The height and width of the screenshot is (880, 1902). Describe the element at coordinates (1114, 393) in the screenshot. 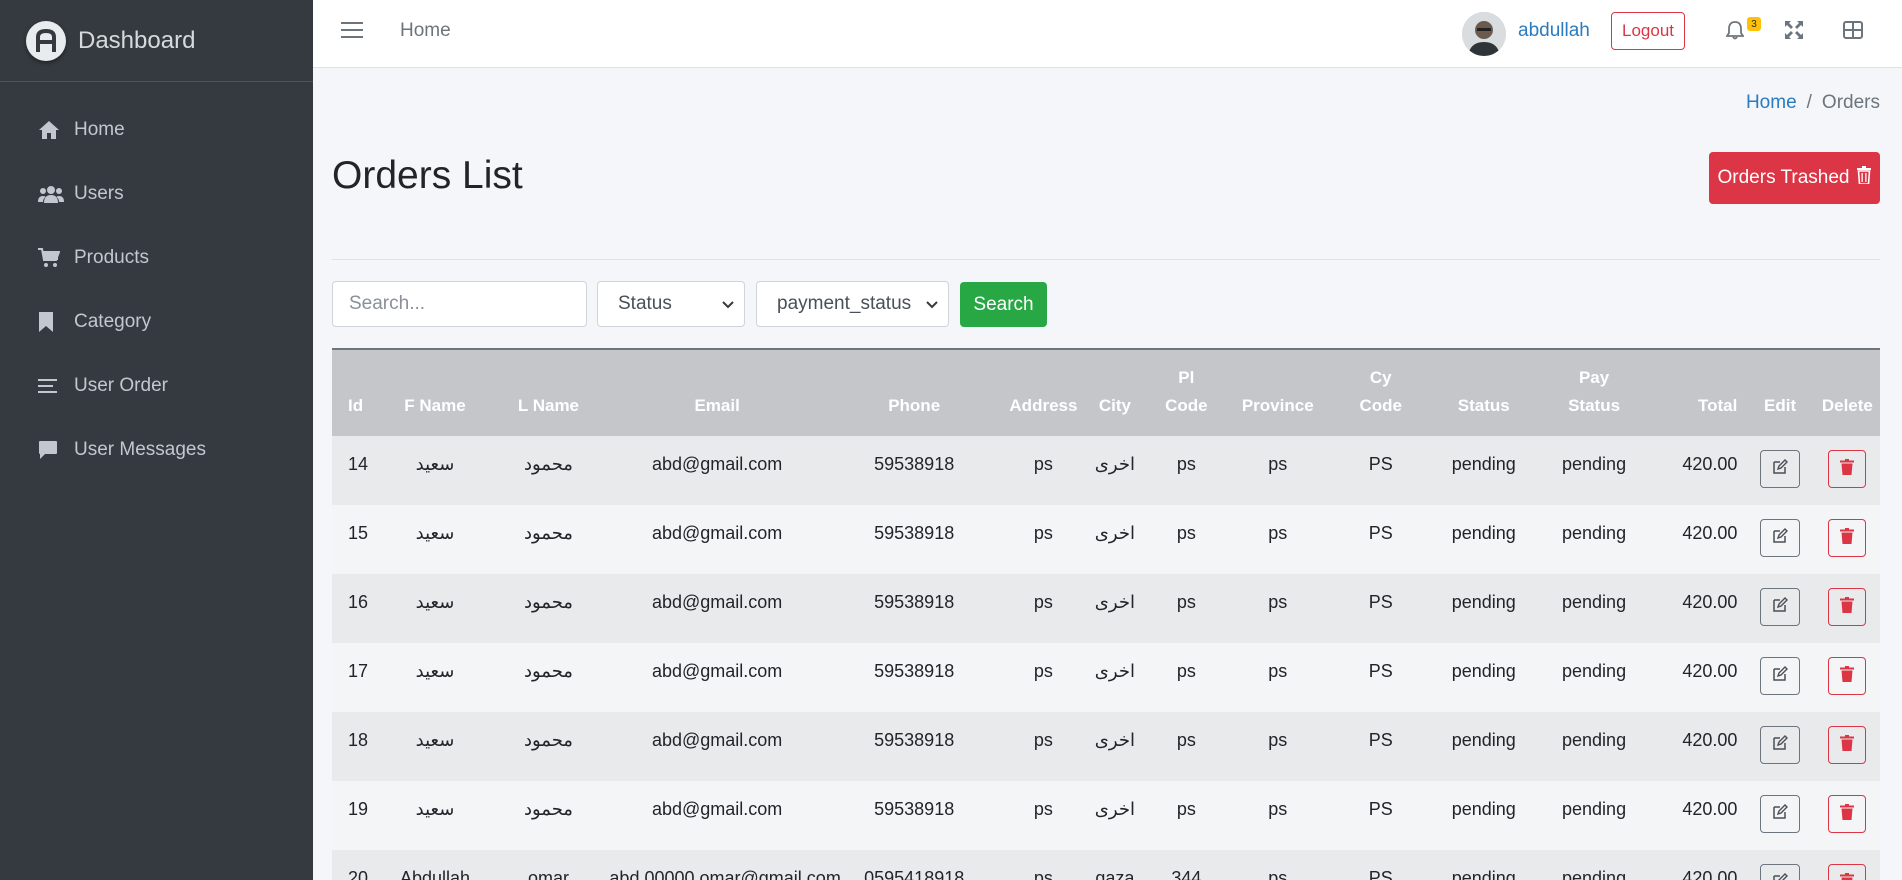

I see `col-header: City` at that location.